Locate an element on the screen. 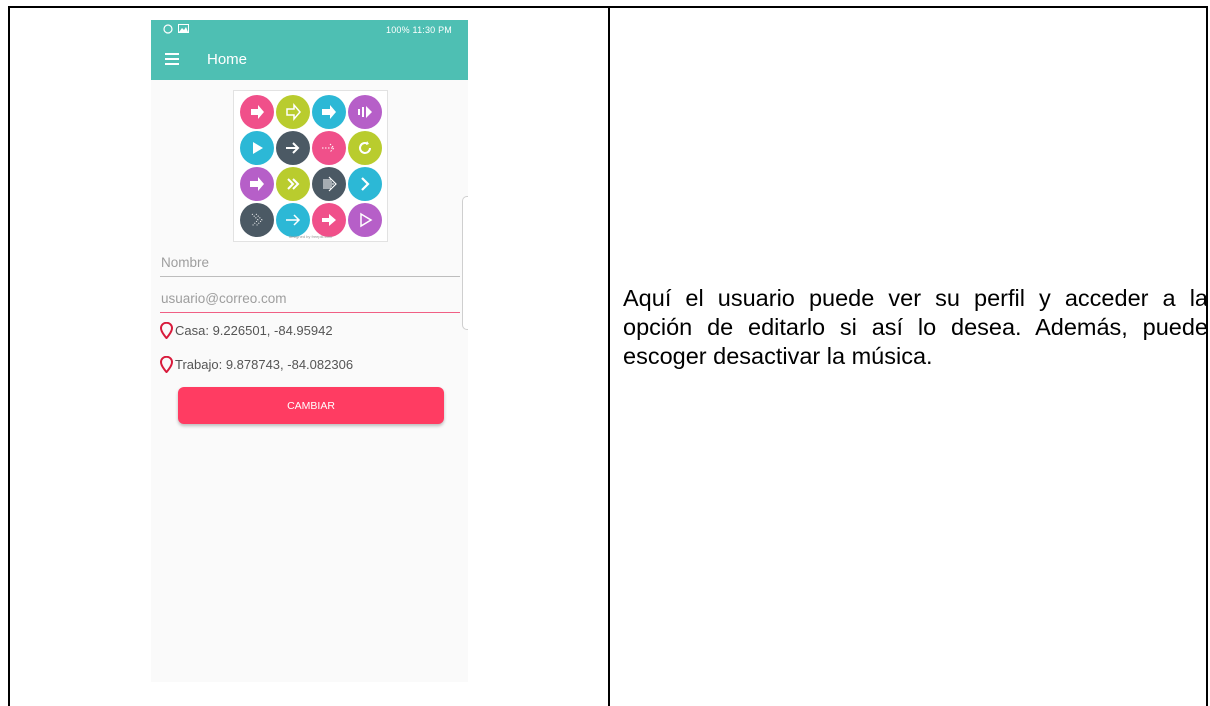 This screenshot has width=1210, height=706. refresh-icon is located at coordinates (365, 148).